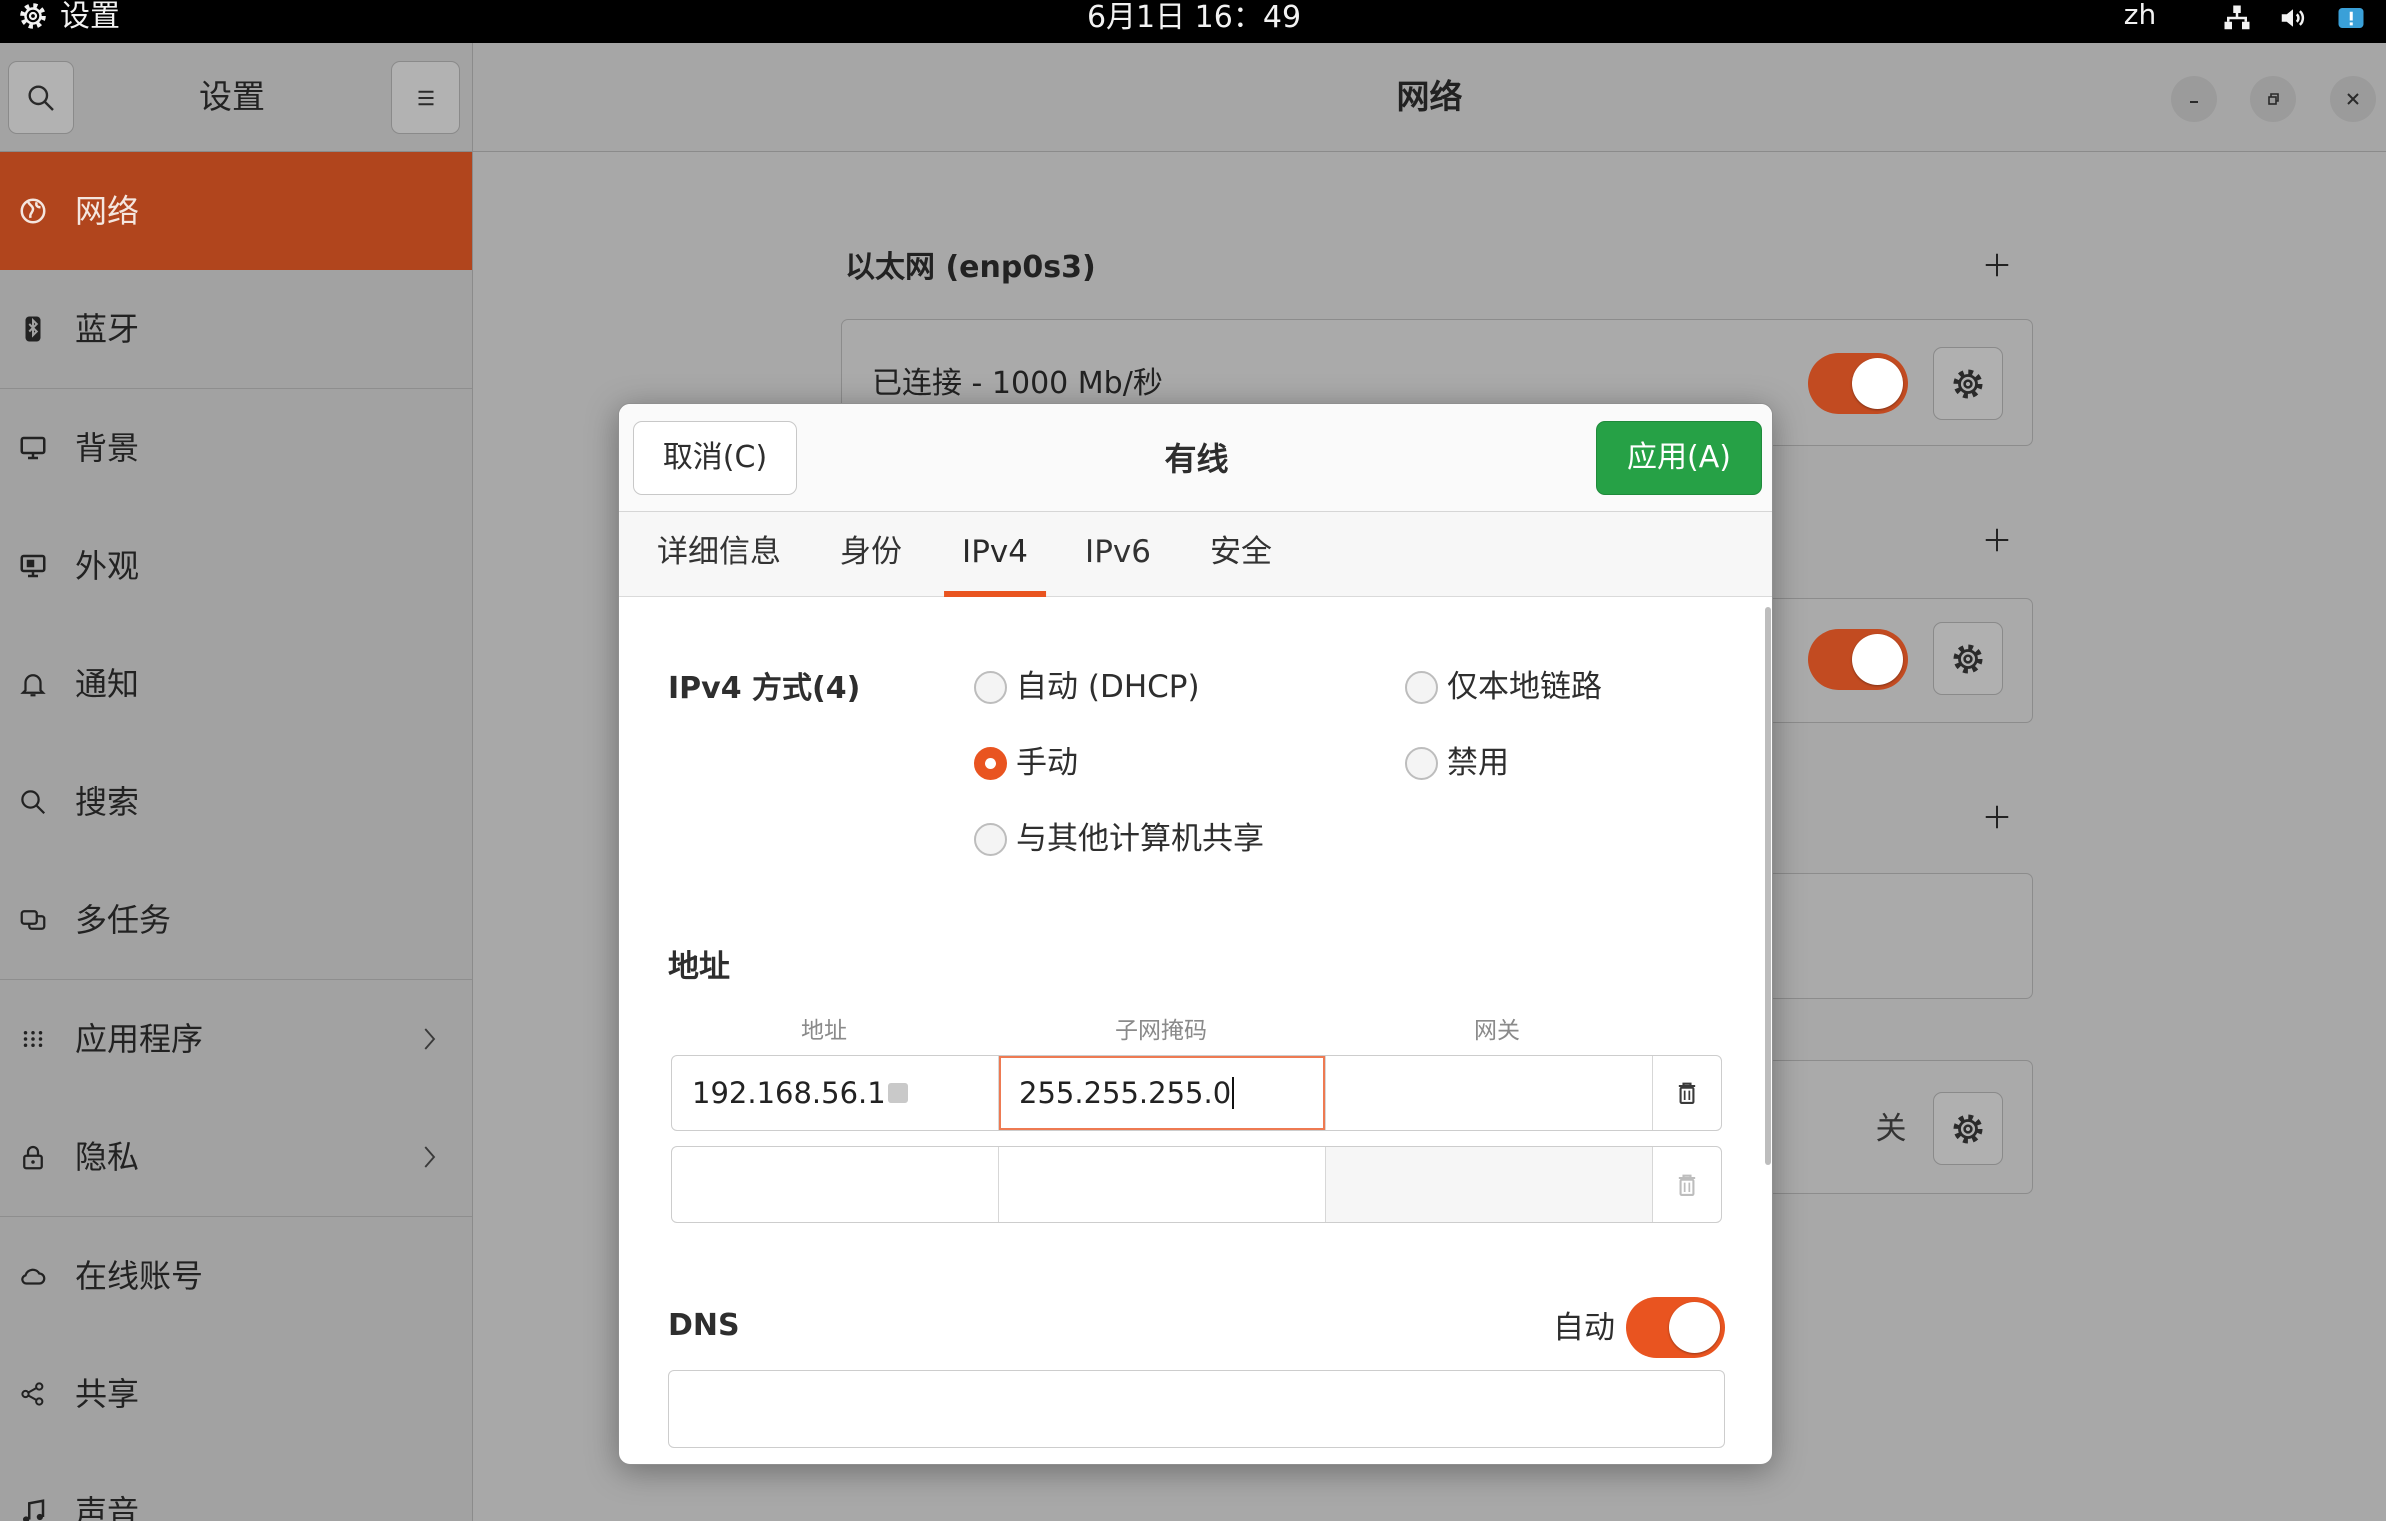 The image size is (2386, 1521). I want to click on main-menu-button, so click(425, 97).